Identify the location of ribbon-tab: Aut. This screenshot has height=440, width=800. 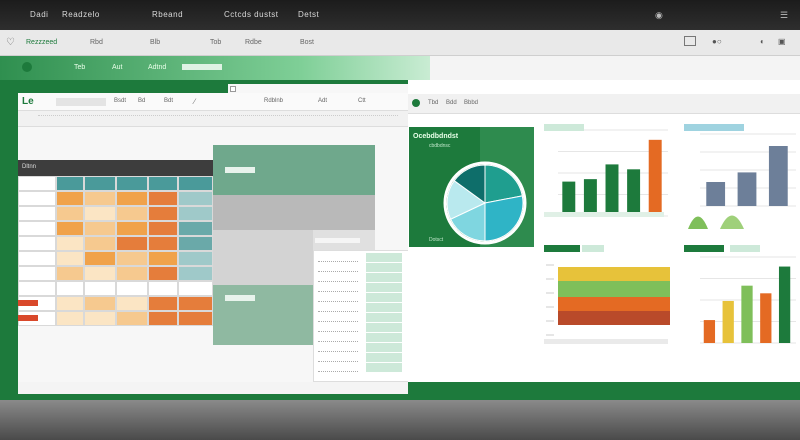
(117, 67).